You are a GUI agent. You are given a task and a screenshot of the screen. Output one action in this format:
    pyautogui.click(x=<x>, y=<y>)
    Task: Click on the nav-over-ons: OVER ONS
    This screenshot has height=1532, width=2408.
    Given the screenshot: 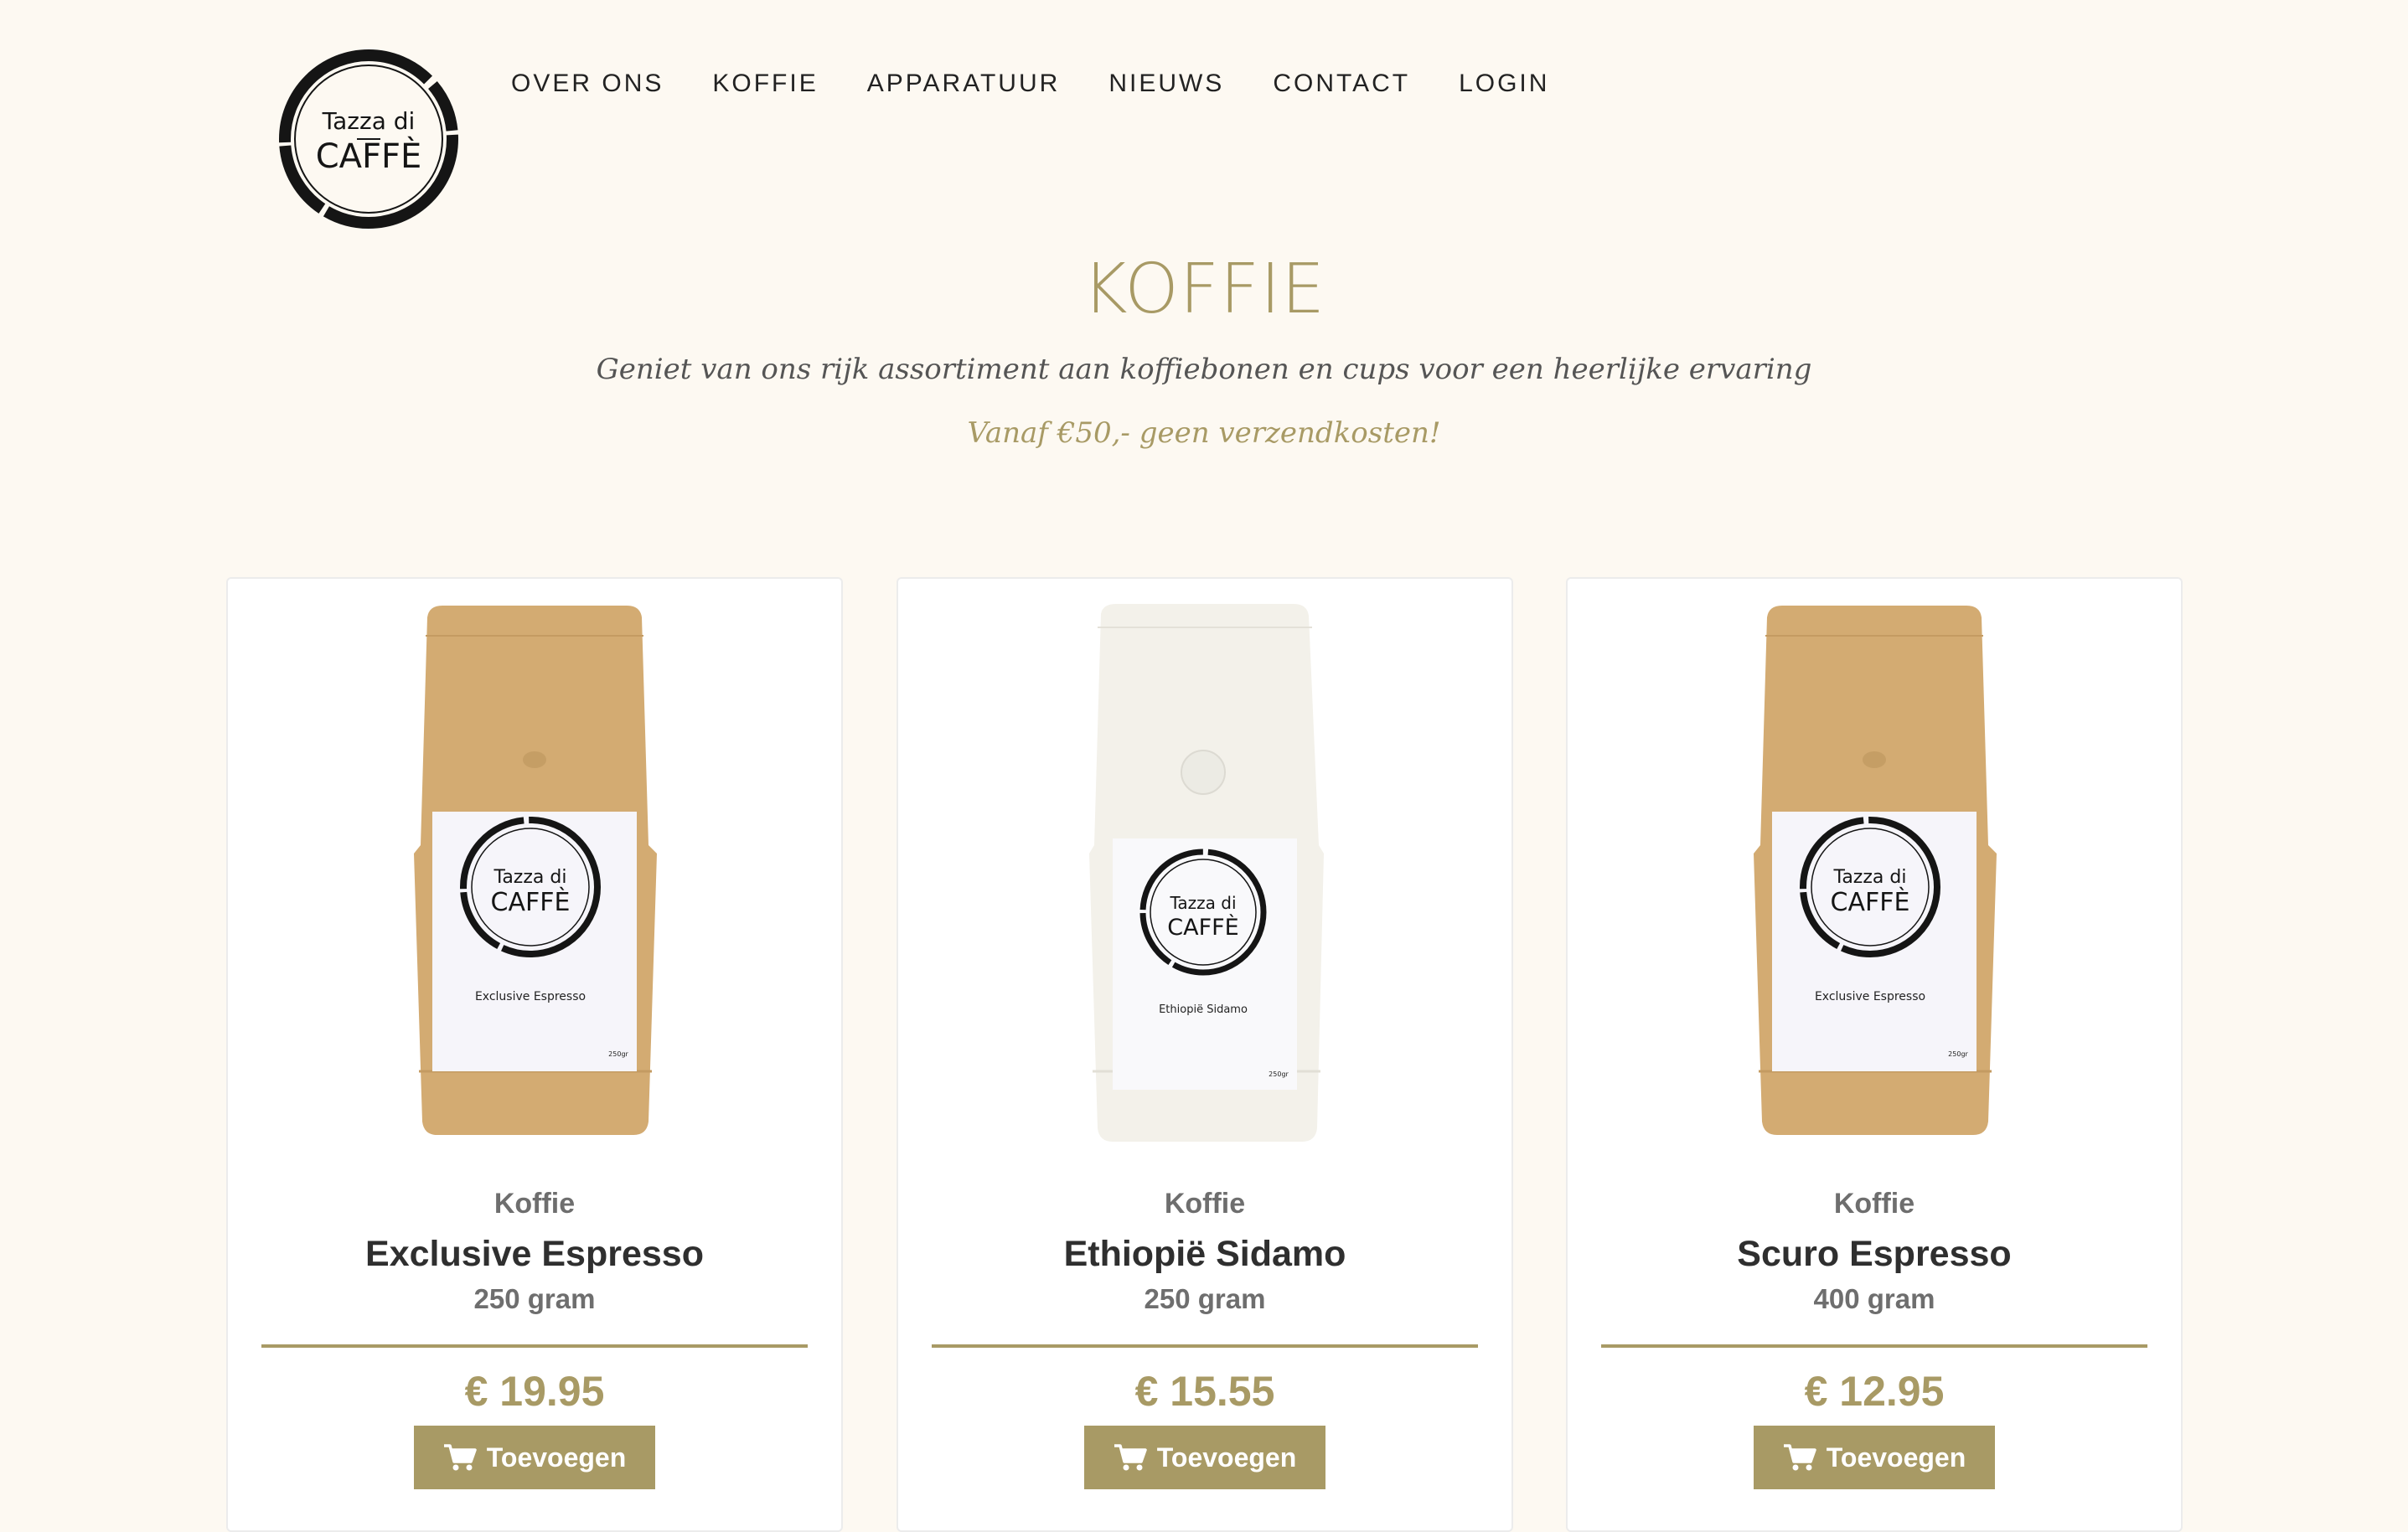 What is the action you would take?
    pyautogui.click(x=587, y=84)
    